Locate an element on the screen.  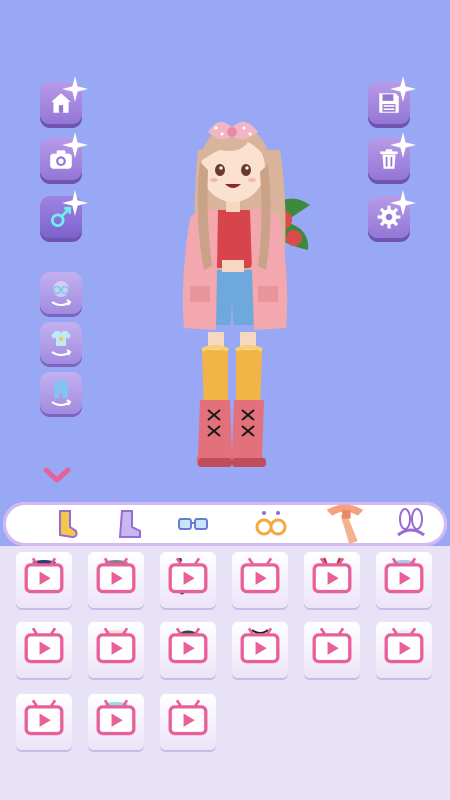
category-earrings is located at coordinates (271, 524).